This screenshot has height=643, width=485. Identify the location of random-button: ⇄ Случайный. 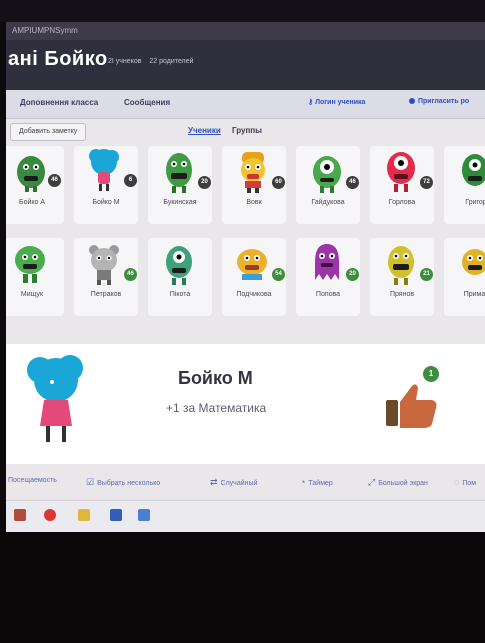
(233, 482).